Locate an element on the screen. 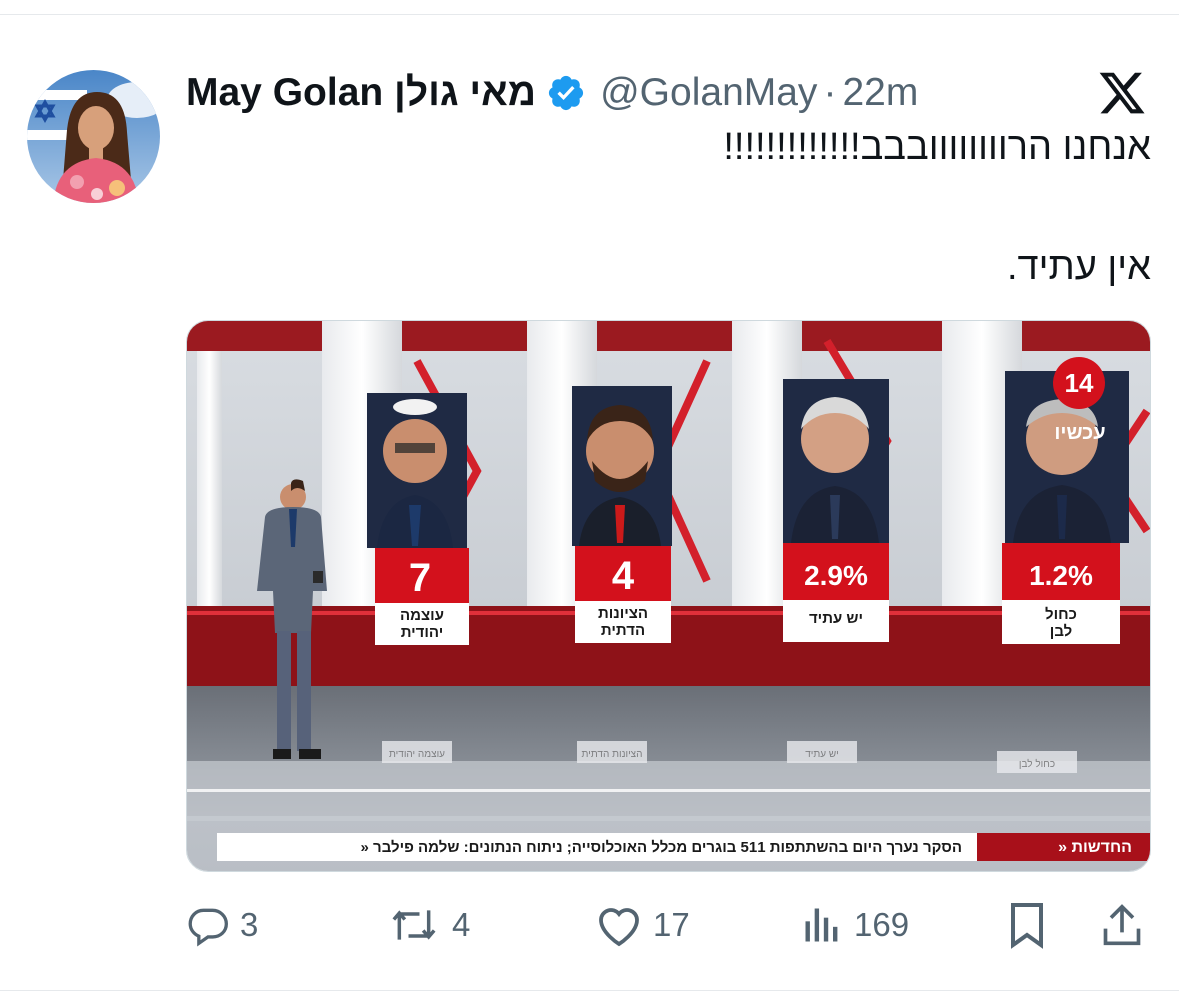 This screenshot has width=1179, height=997. channel-tag: עכשיו is located at coordinates (1079, 433).